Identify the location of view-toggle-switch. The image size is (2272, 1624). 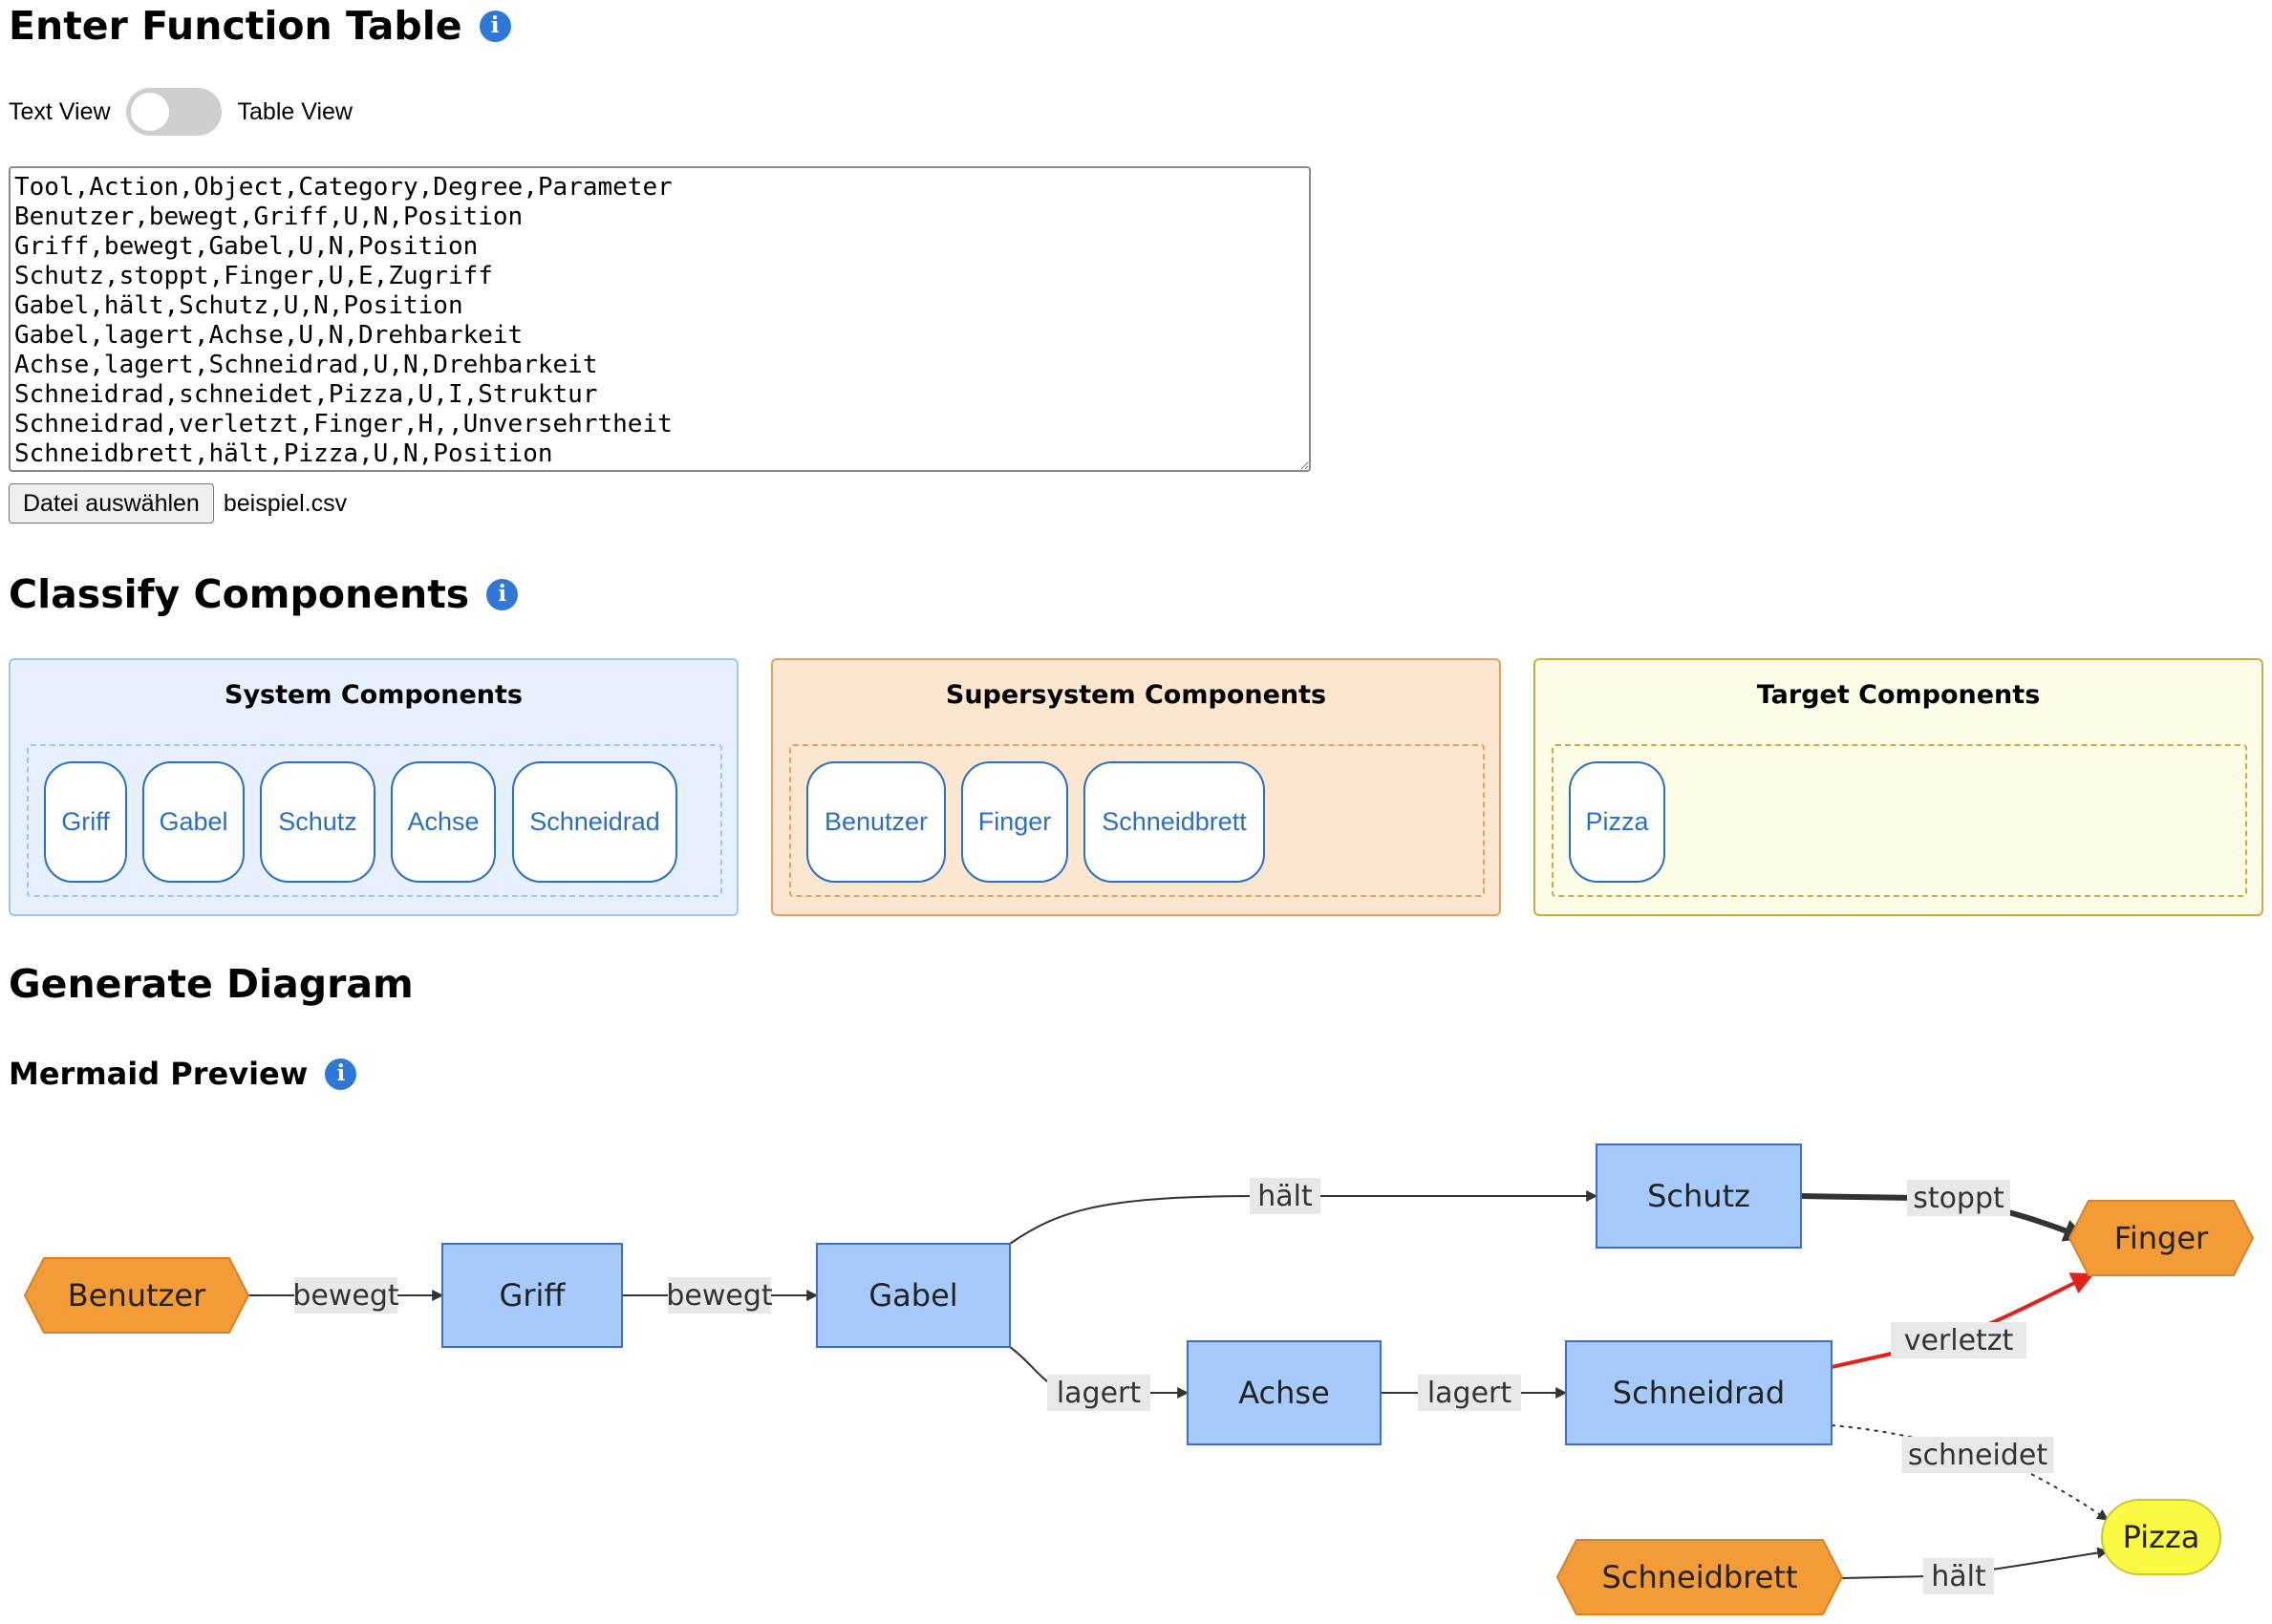
(173, 112).